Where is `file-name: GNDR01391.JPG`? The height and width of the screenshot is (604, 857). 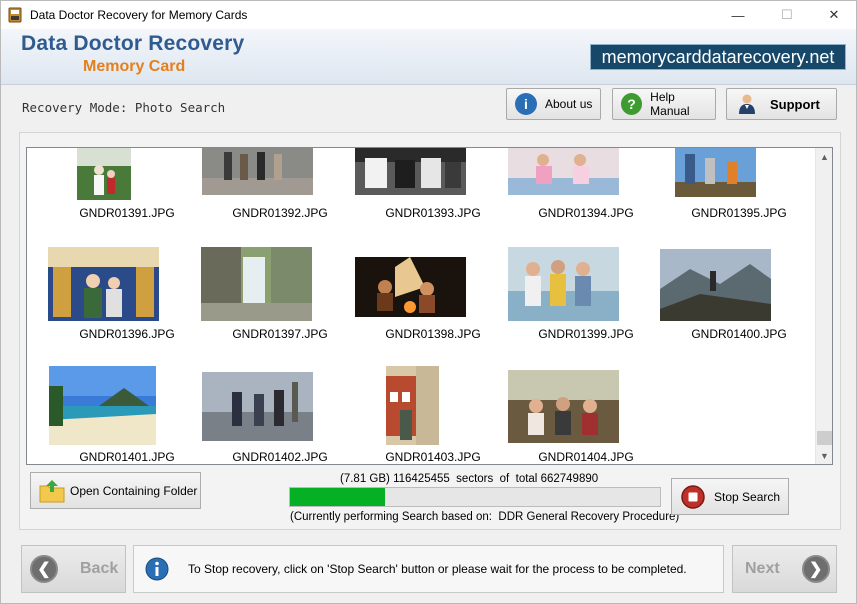
file-name: GNDR01391.JPG is located at coordinates (127, 213).